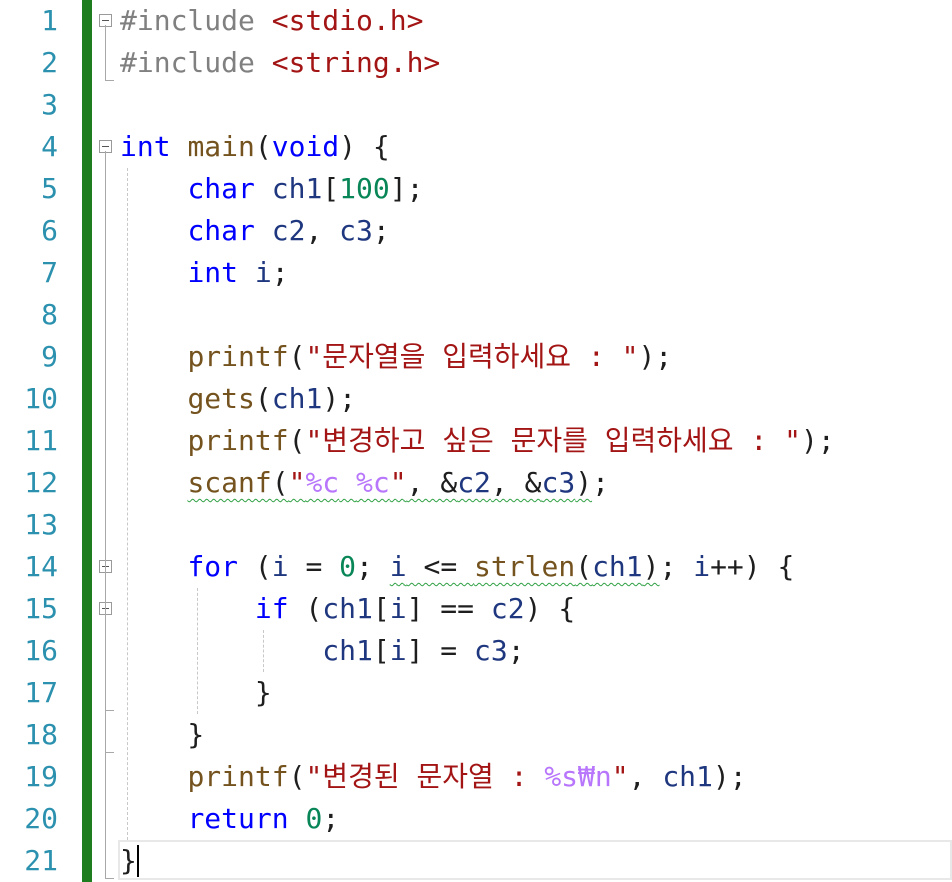 This screenshot has height=882, width=952. Describe the element at coordinates (432, 482) in the screenshot. I see `code-token: , &` at that location.